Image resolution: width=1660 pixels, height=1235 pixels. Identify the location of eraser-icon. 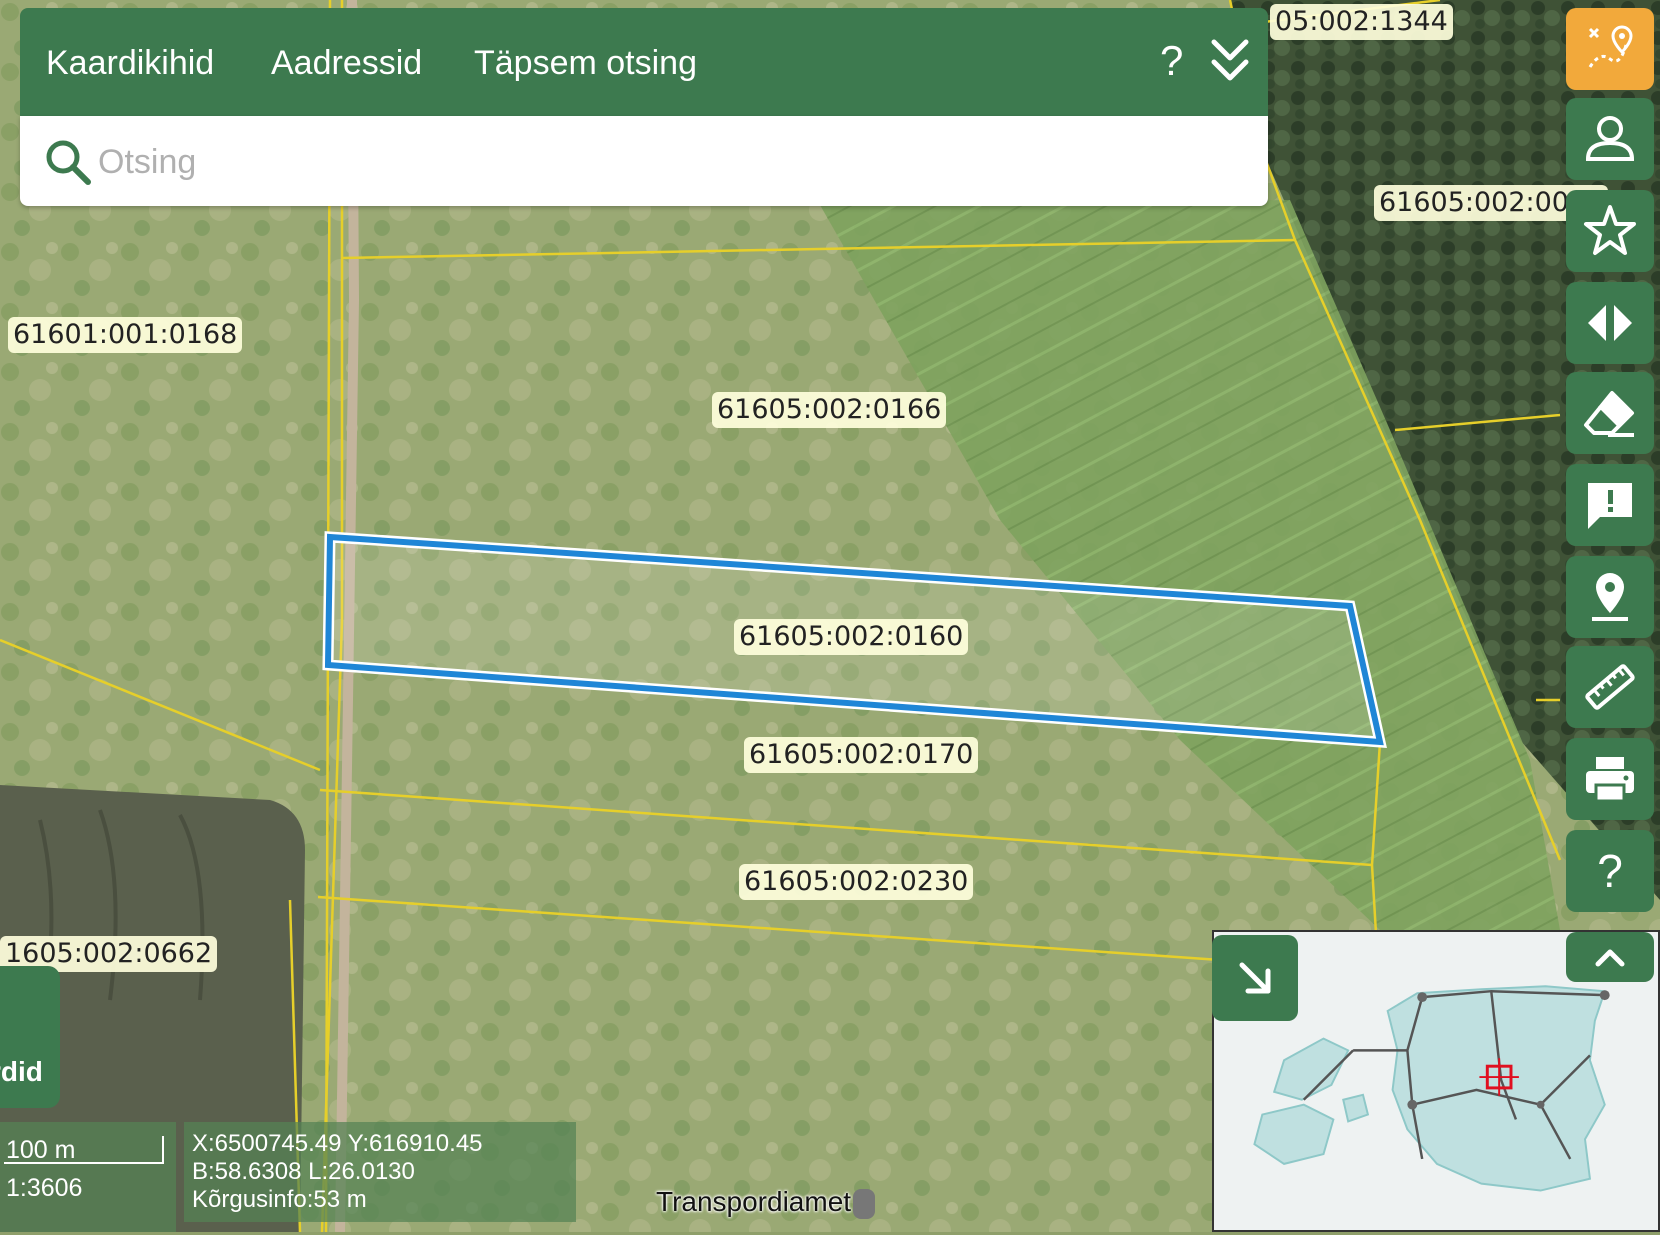
(1609, 414).